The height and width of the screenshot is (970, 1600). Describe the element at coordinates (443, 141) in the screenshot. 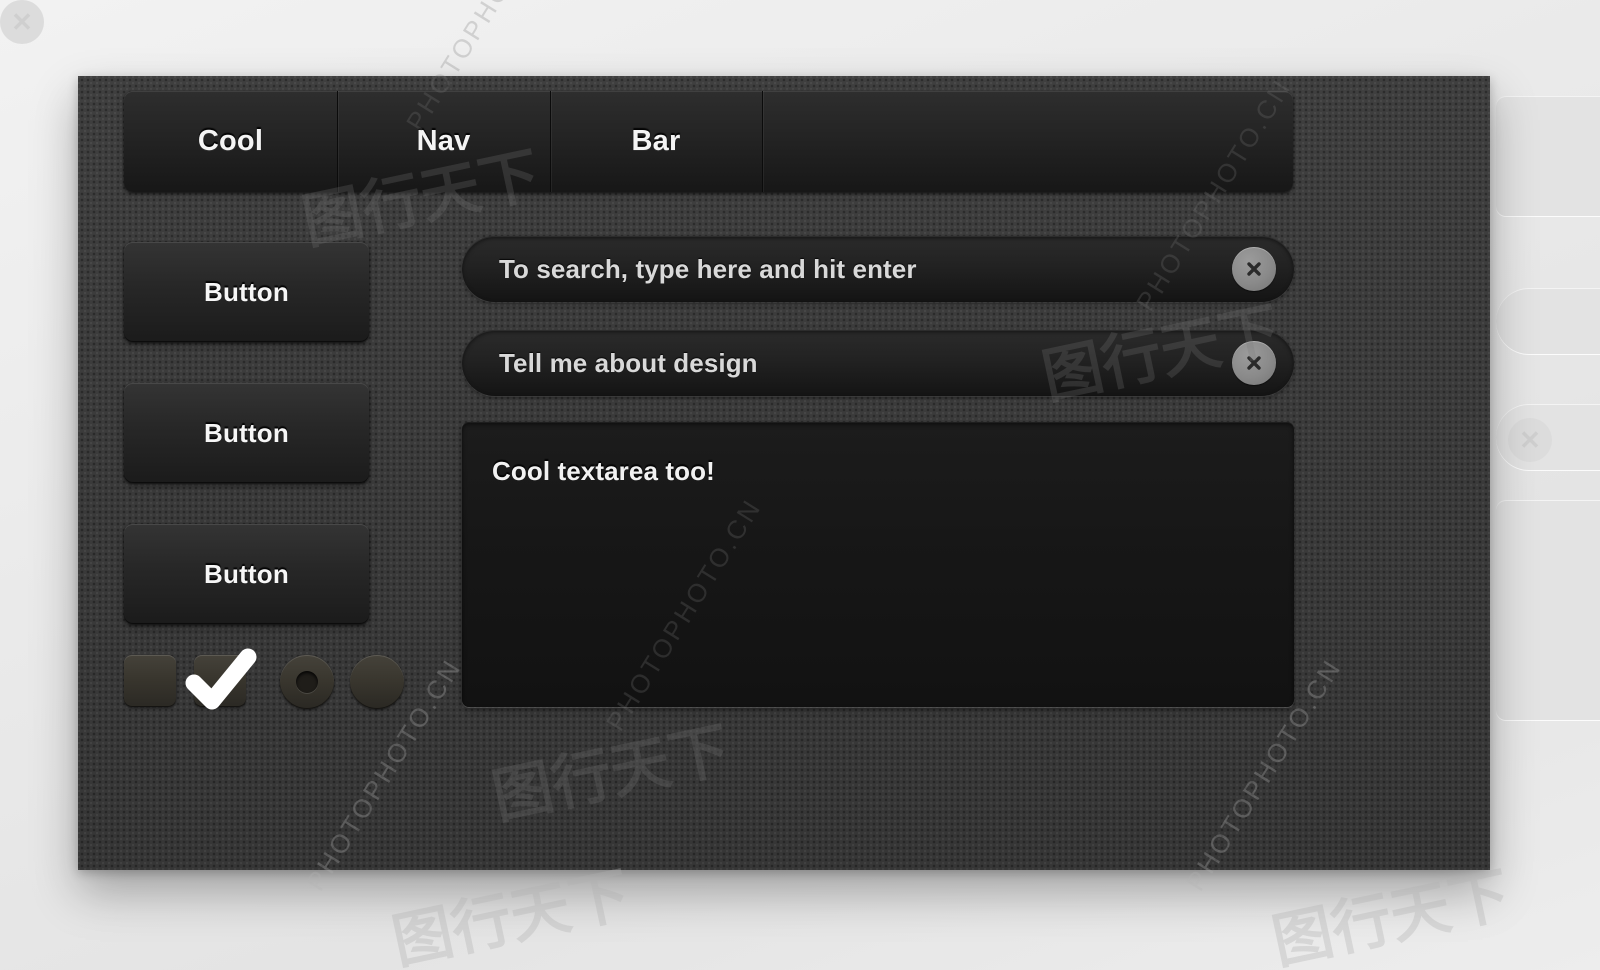

I see `nav-item-nav: Nav` at that location.